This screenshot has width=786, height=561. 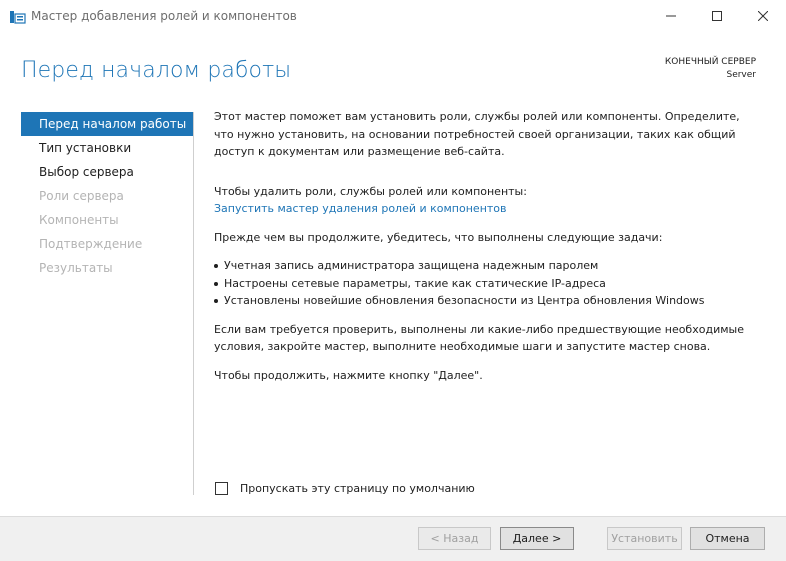 What do you see at coordinates (221, 488) in the screenshot?
I see `skip-page-checkbox` at bounding box center [221, 488].